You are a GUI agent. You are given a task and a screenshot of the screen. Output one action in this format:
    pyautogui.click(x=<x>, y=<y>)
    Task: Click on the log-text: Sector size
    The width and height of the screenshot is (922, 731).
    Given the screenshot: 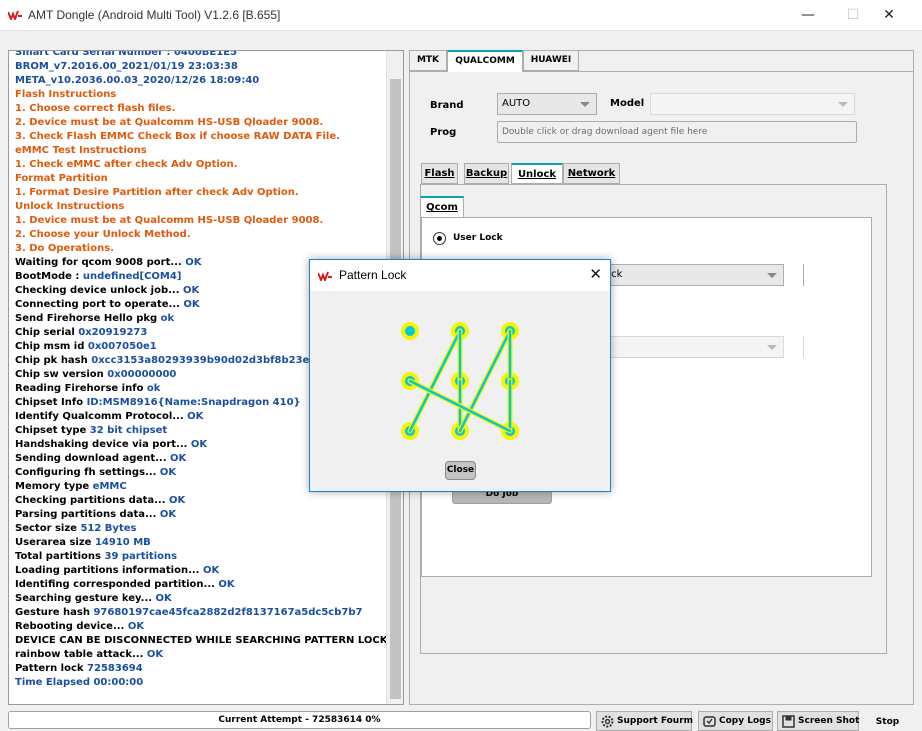 What is the action you would take?
    pyautogui.click(x=46, y=528)
    